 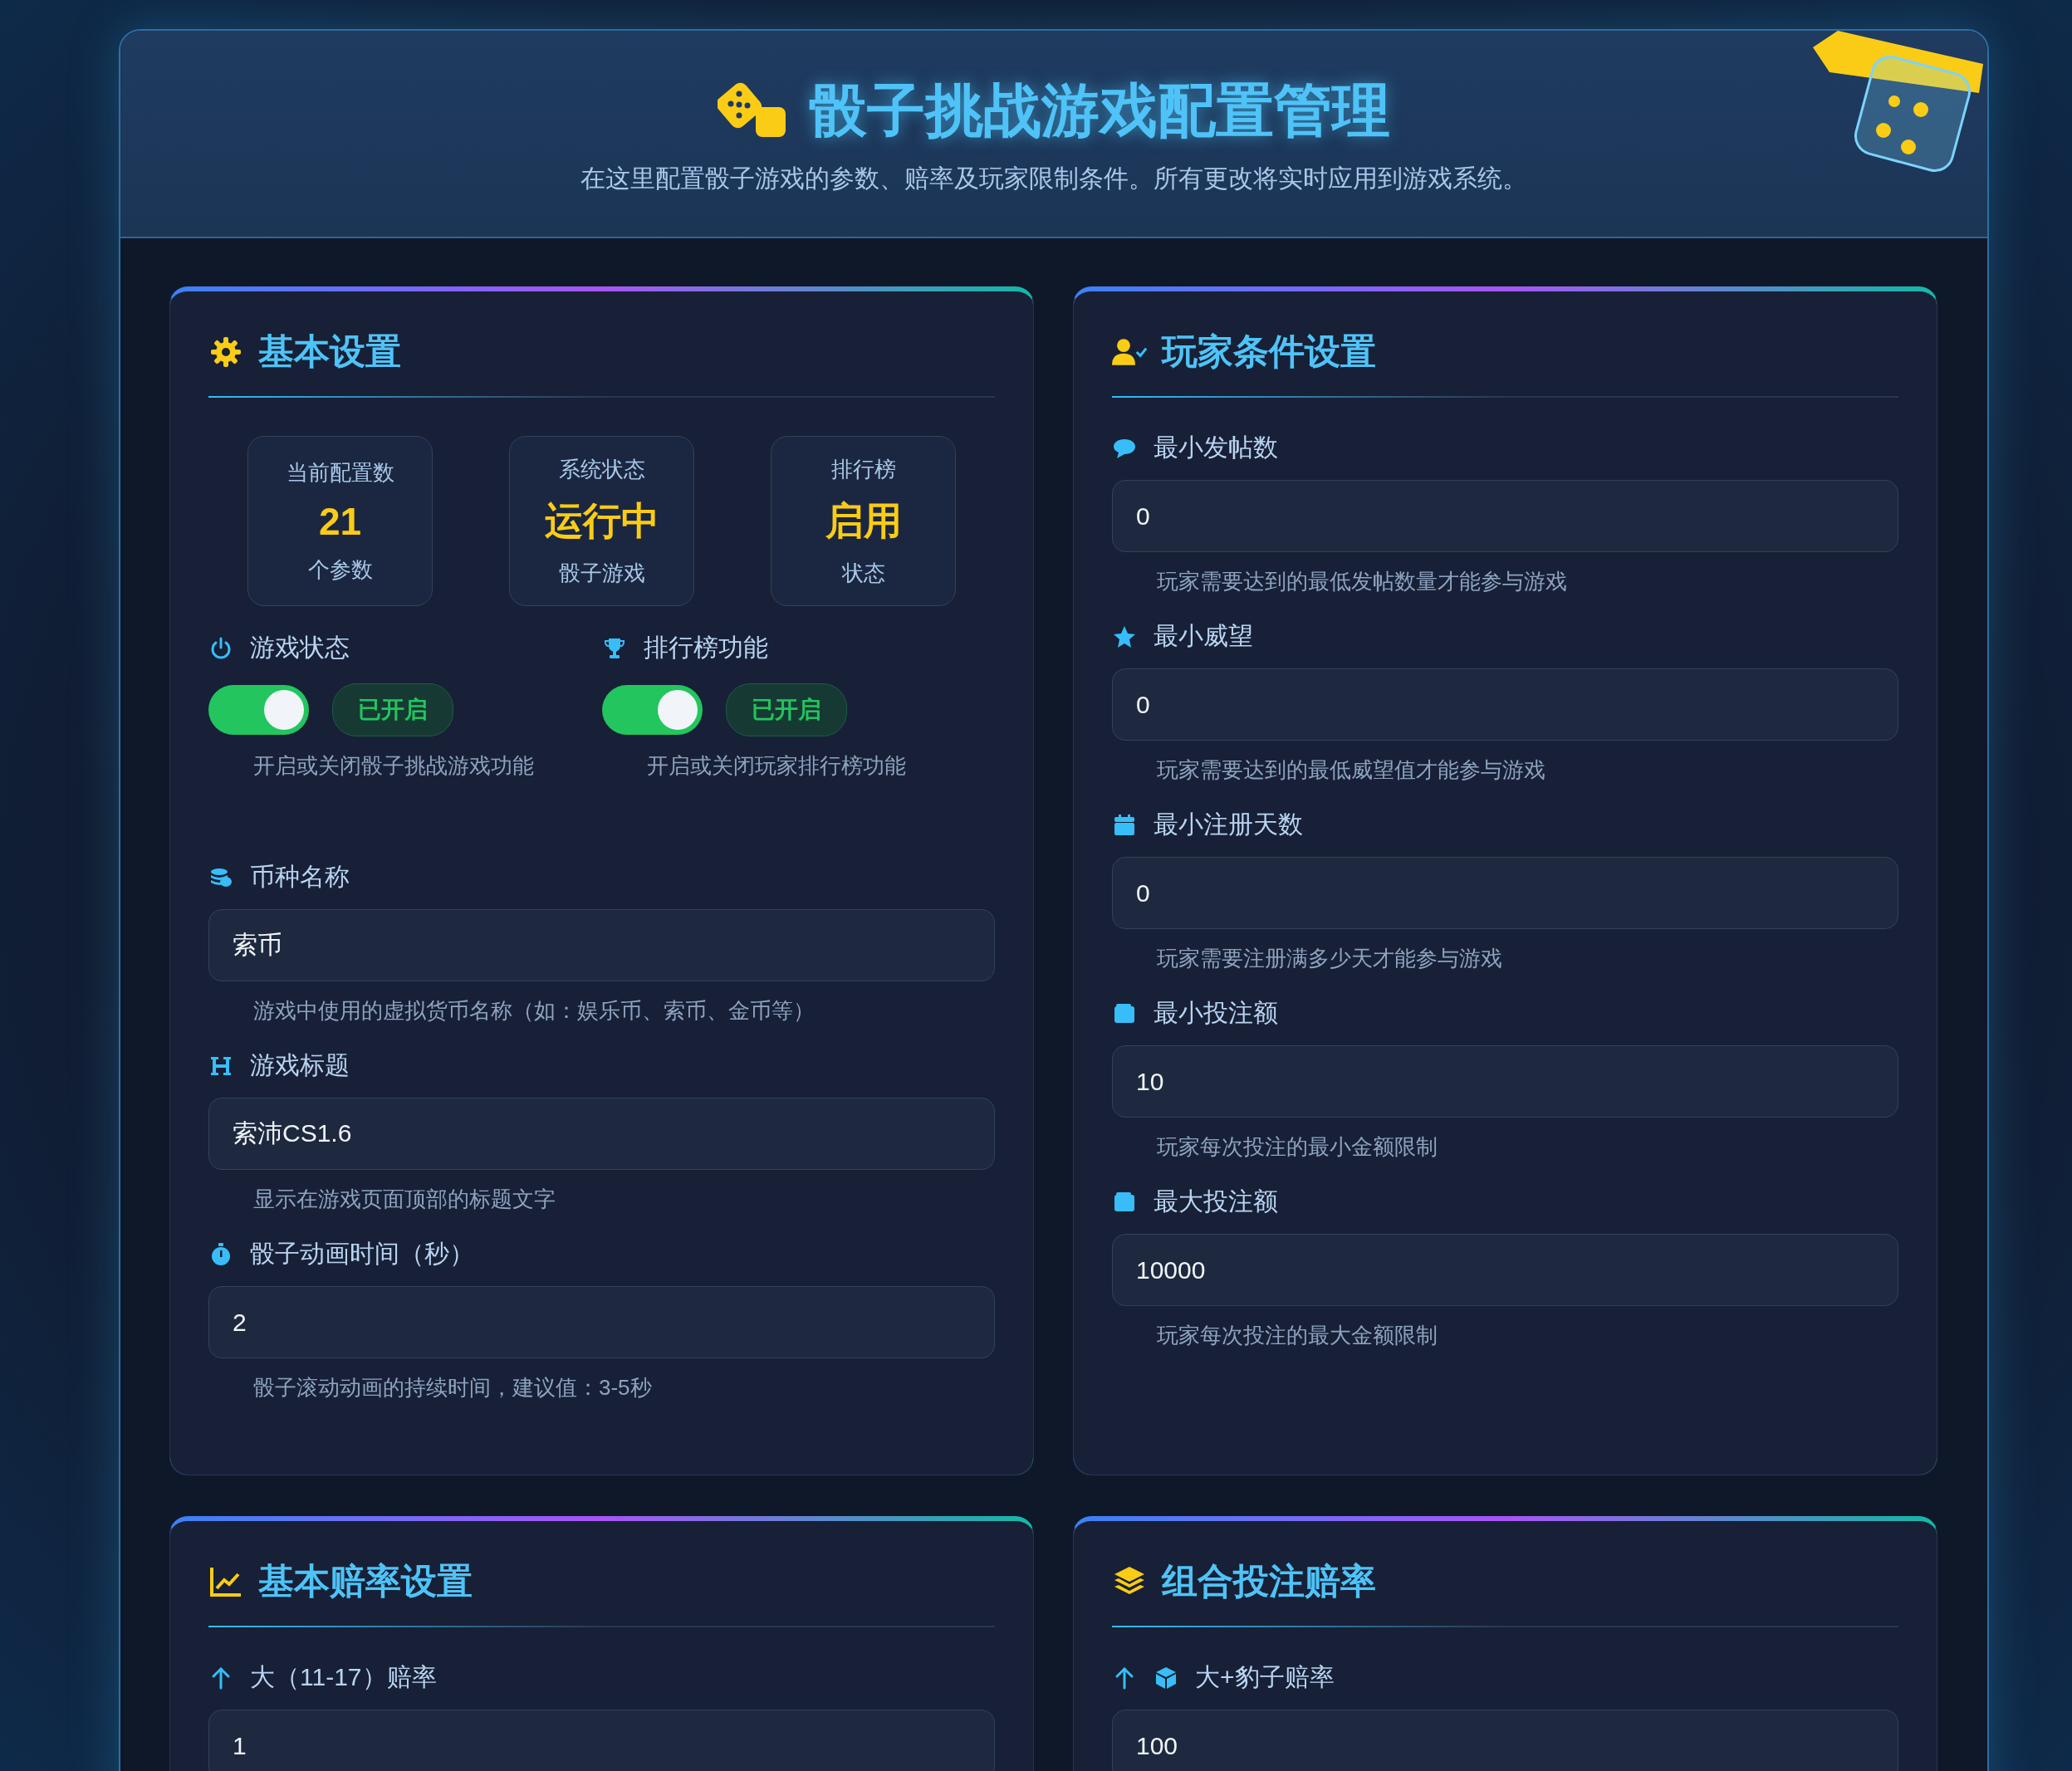 What do you see at coordinates (1505, 1270) in the screenshot?
I see `text-input: 10000` at bounding box center [1505, 1270].